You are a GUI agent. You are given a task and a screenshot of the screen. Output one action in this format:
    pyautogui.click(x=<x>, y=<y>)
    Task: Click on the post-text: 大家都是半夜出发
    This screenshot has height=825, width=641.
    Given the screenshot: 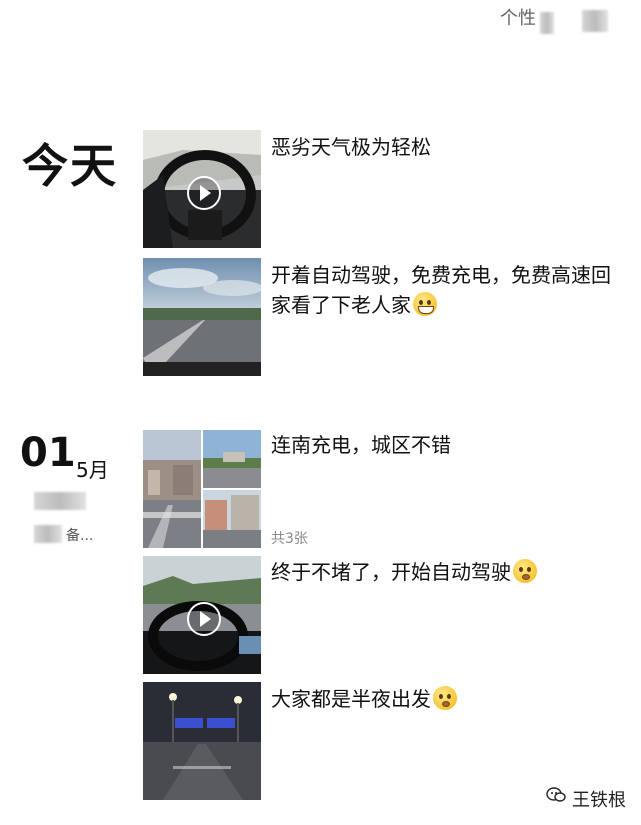 What is the action you would take?
    pyautogui.click(x=446, y=699)
    